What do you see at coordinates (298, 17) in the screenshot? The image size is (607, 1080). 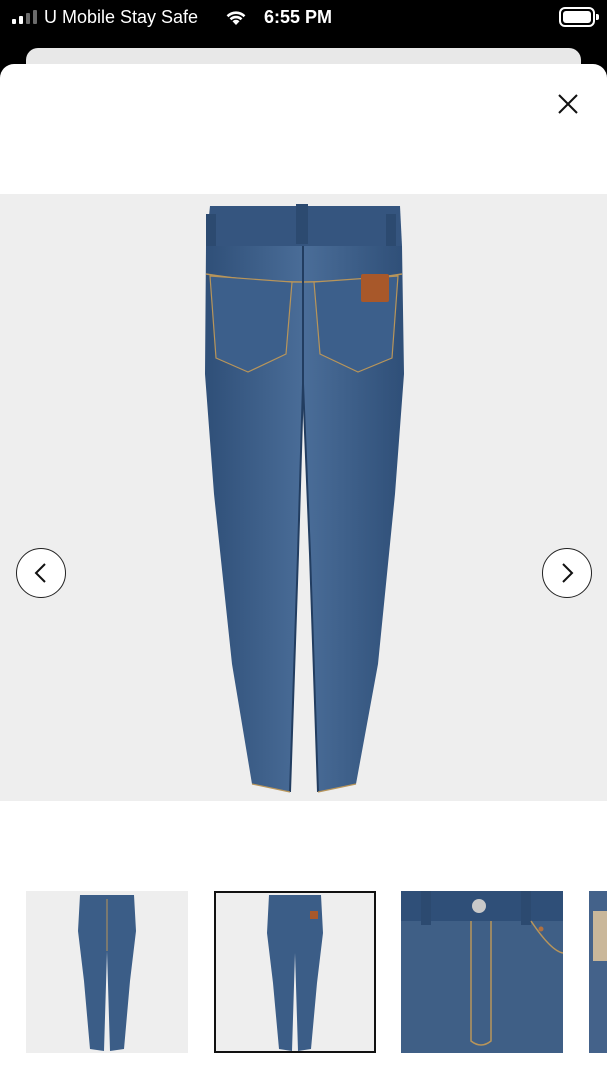 I see `clock: 6:55 PM` at bounding box center [298, 17].